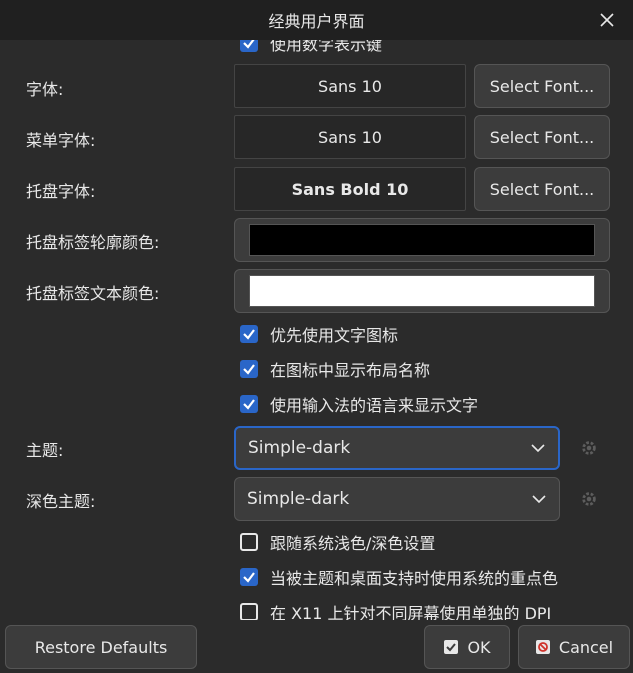  What do you see at coordinates (45, 89) in the screenshot?
I see `font-label: 字体:` at bounding box center [45, 89].